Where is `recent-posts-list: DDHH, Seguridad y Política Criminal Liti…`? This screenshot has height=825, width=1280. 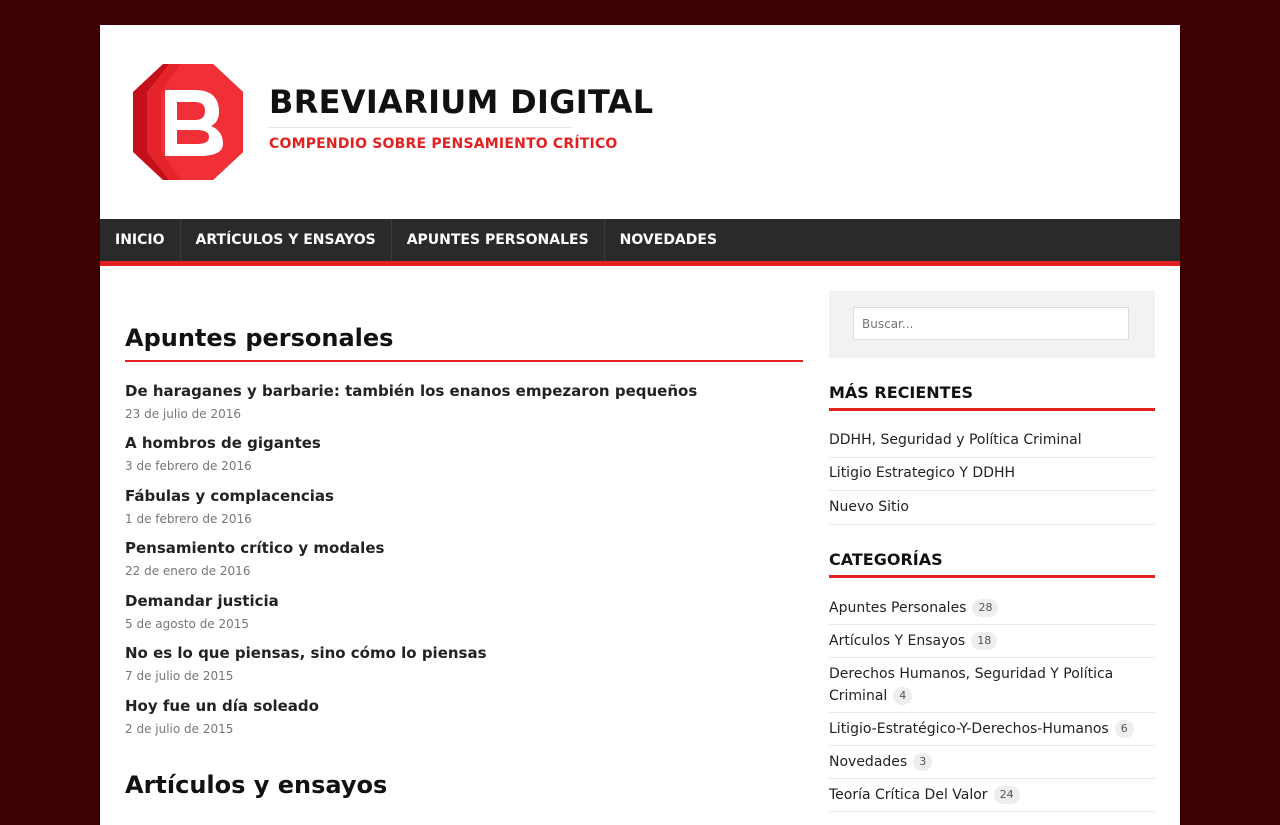 recent-posts-list: DDHH, Seguridad y Política Criminal Liti… is located at coordinates (992, 475).